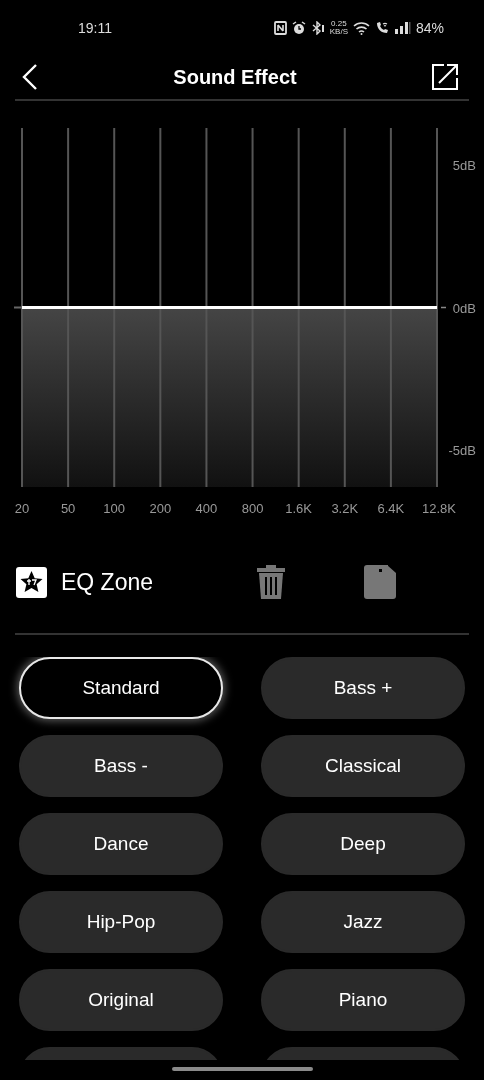 Image resolution: width=484 pixels, height=1080 pixels. I want to click on back-button, so click(30, 77).